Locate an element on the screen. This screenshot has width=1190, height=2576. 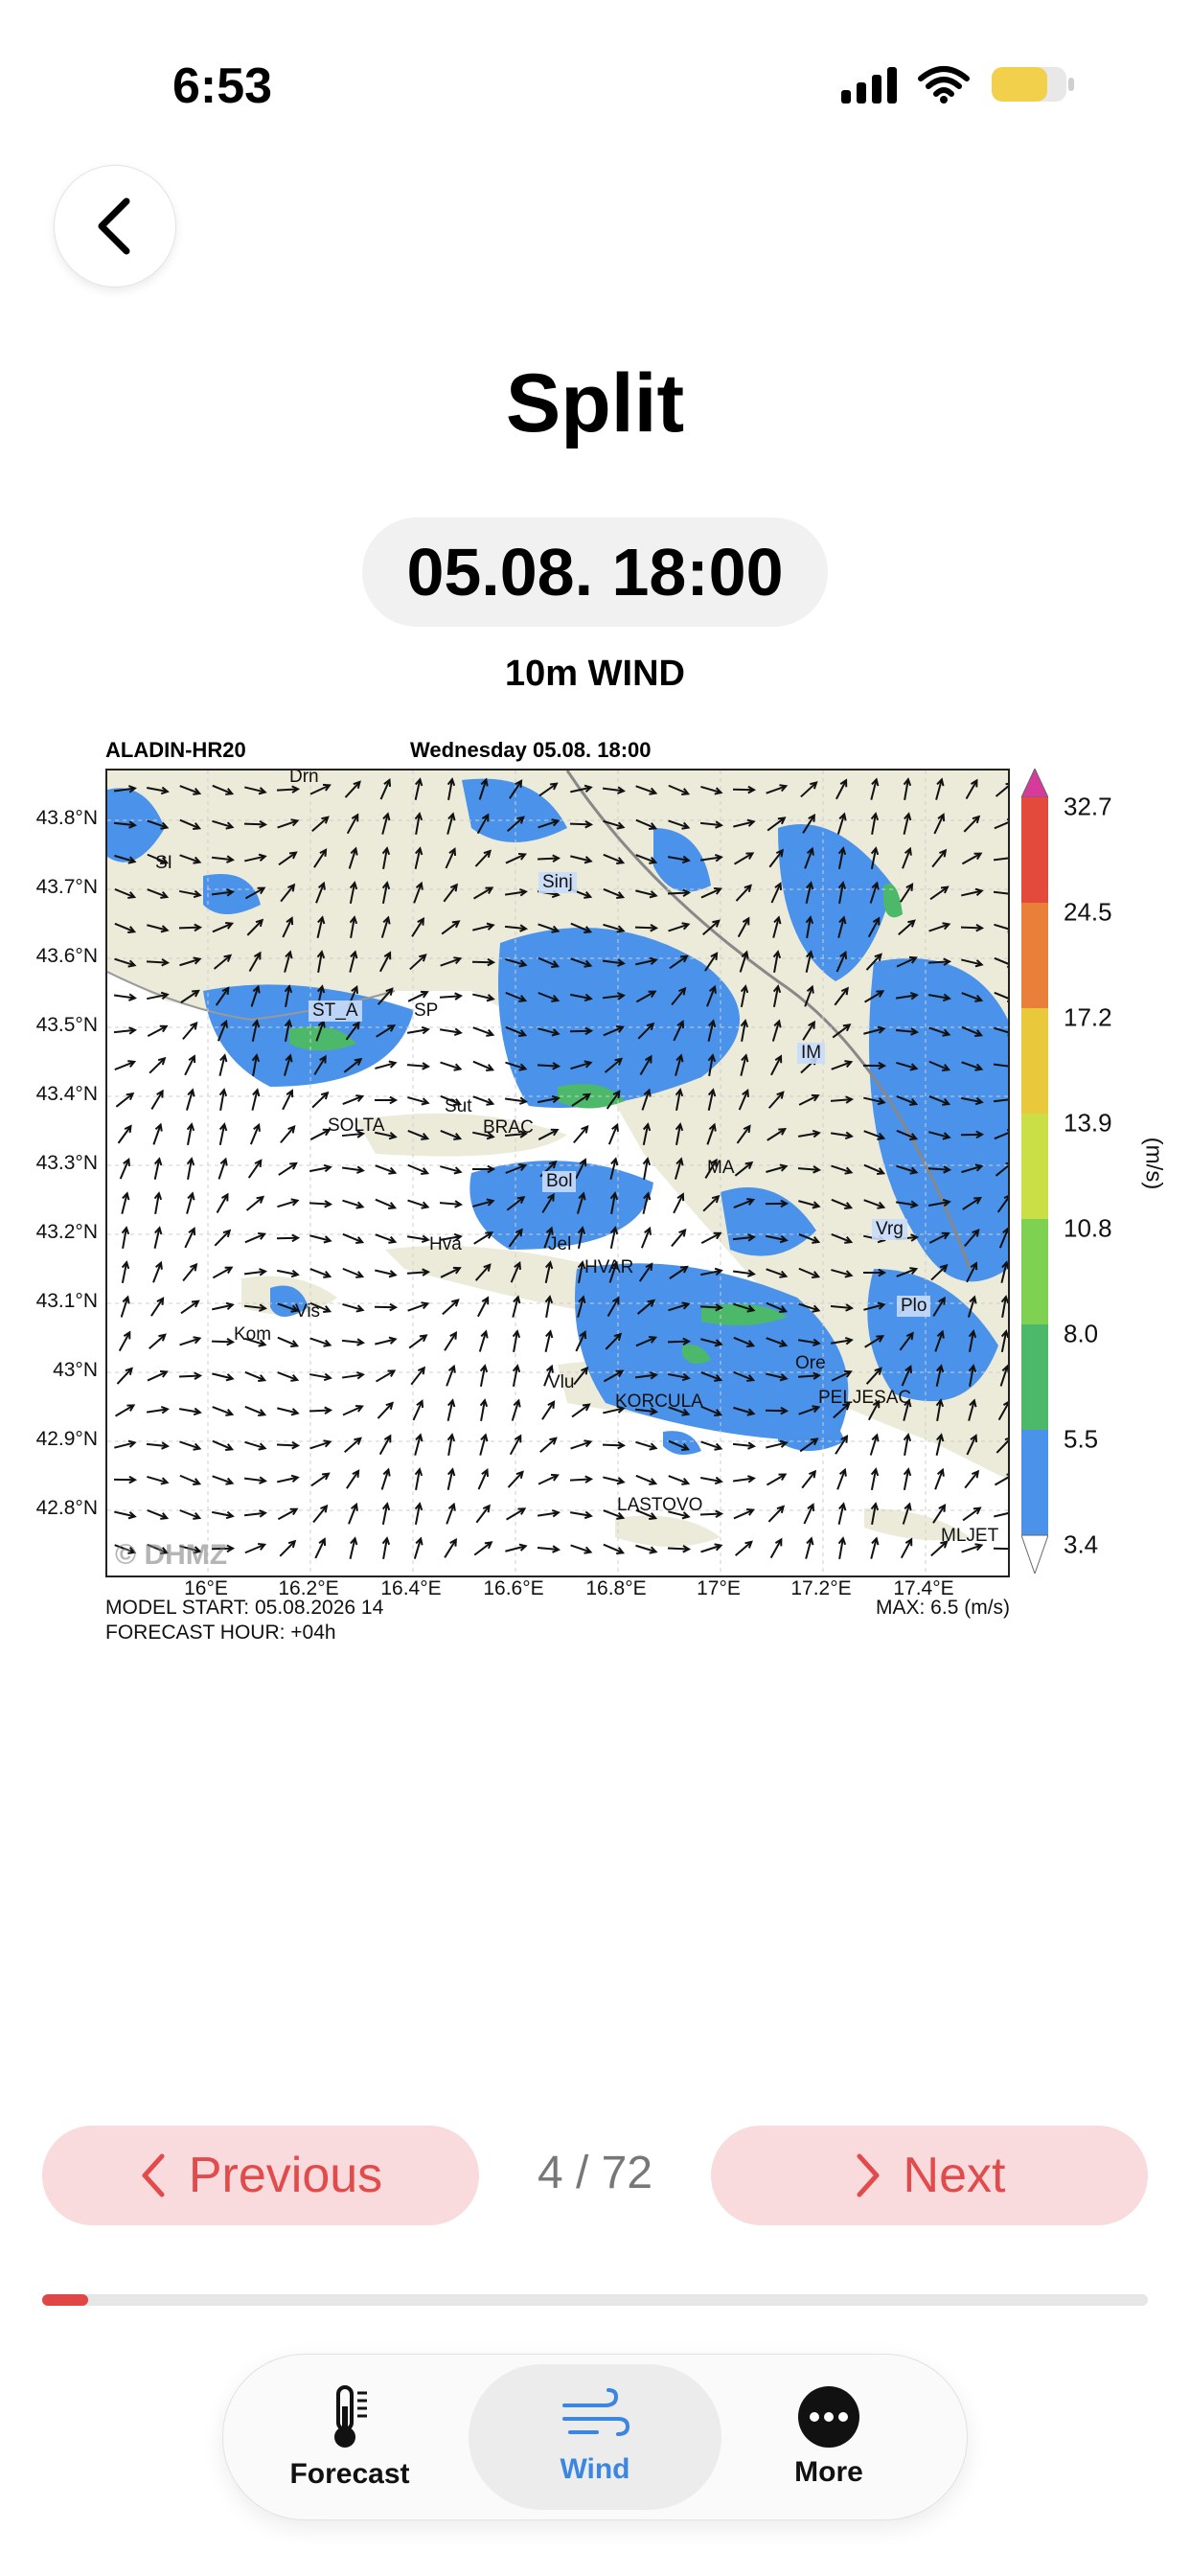
next-button: Next is located at coordinates (930, 2175).